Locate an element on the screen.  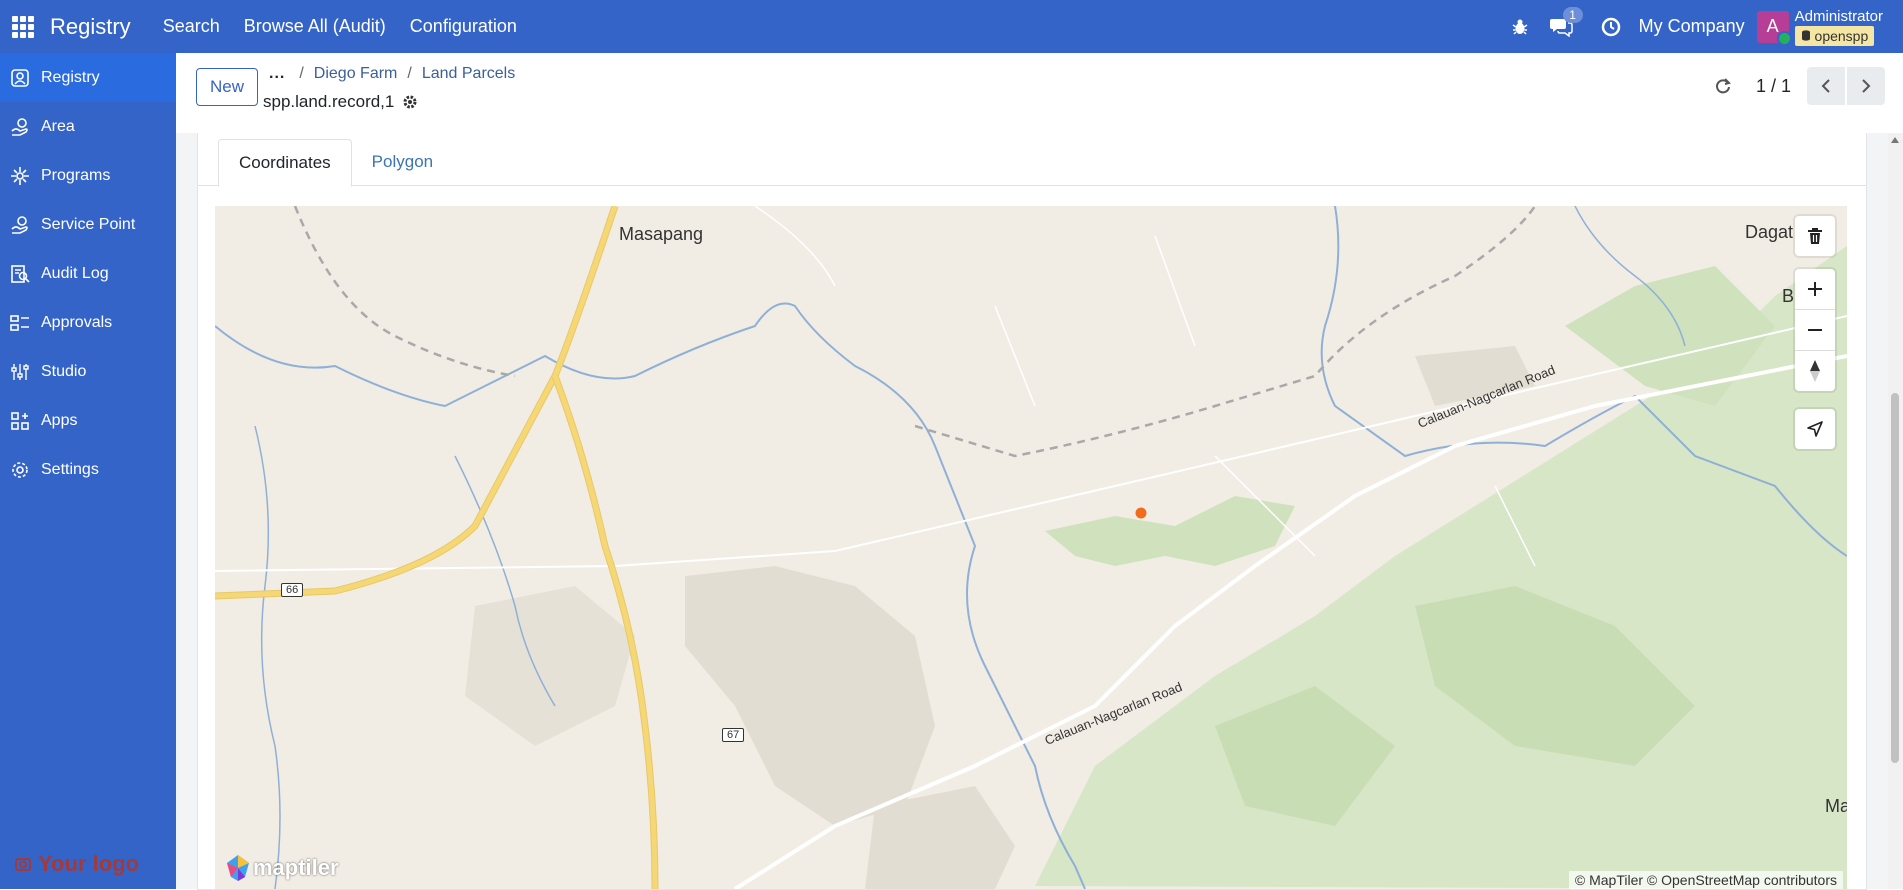
tab-polygon: Polygon is located at coordinates (402, 162).